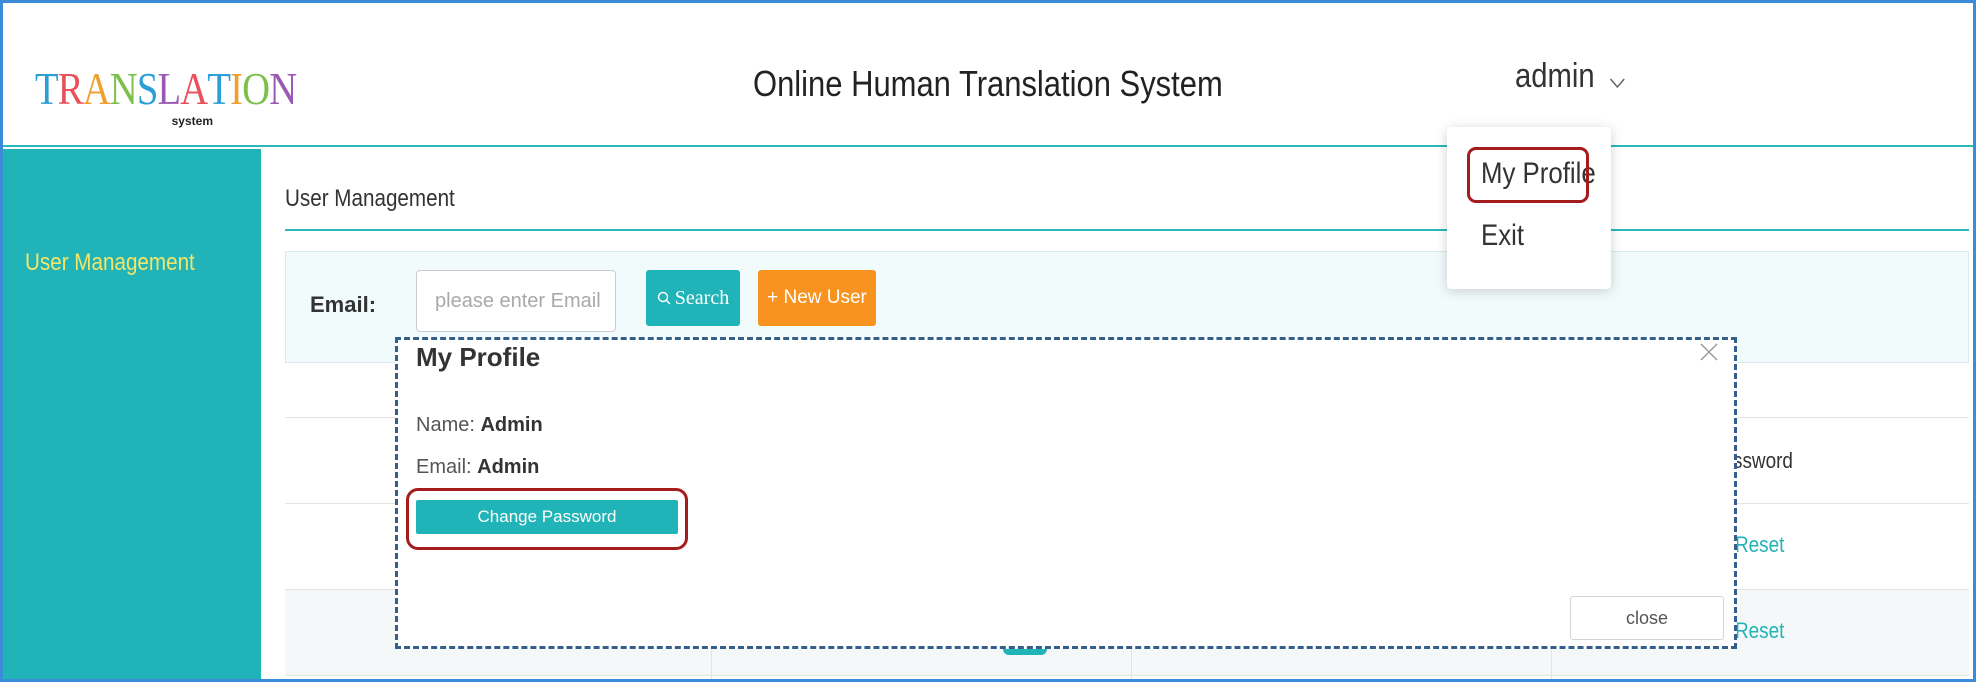  What do you see at coordinates (1502, 236) in the screenshot?
I see `menu-item-exit: Exit` at bounding box center [1502, 236].